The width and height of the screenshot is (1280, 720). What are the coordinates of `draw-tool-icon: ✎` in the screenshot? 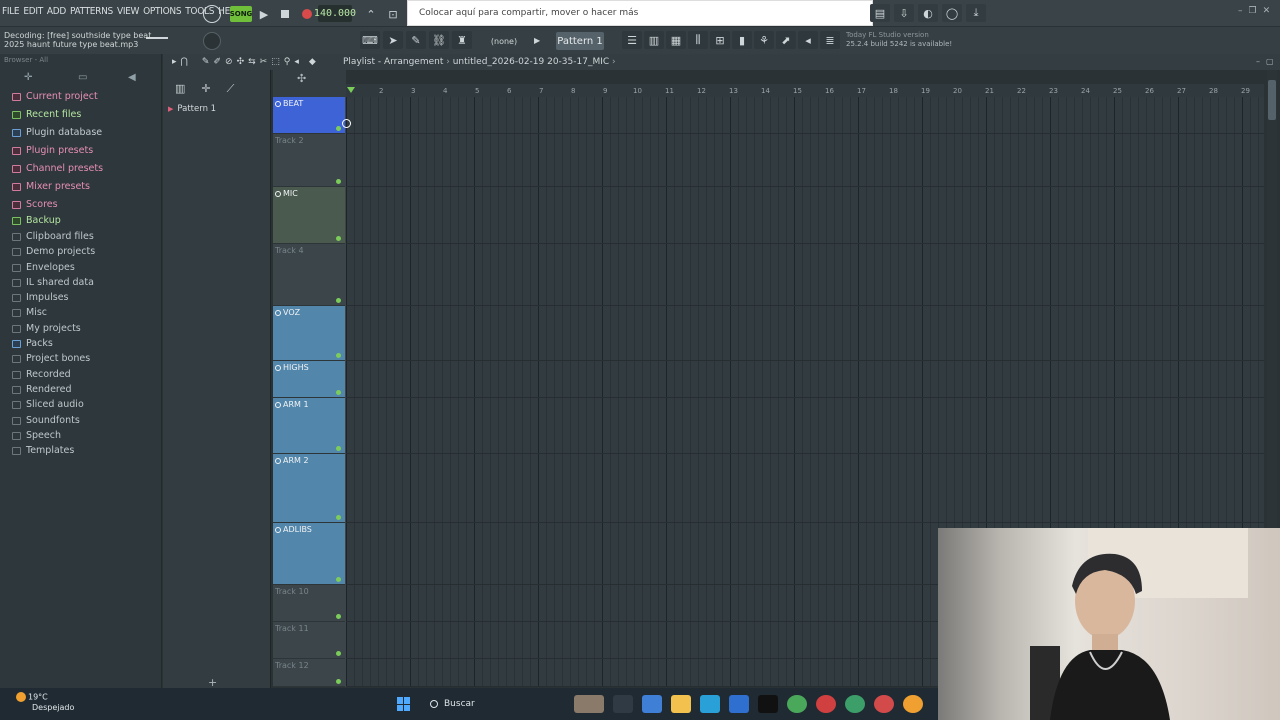 It's located at (206, 62).